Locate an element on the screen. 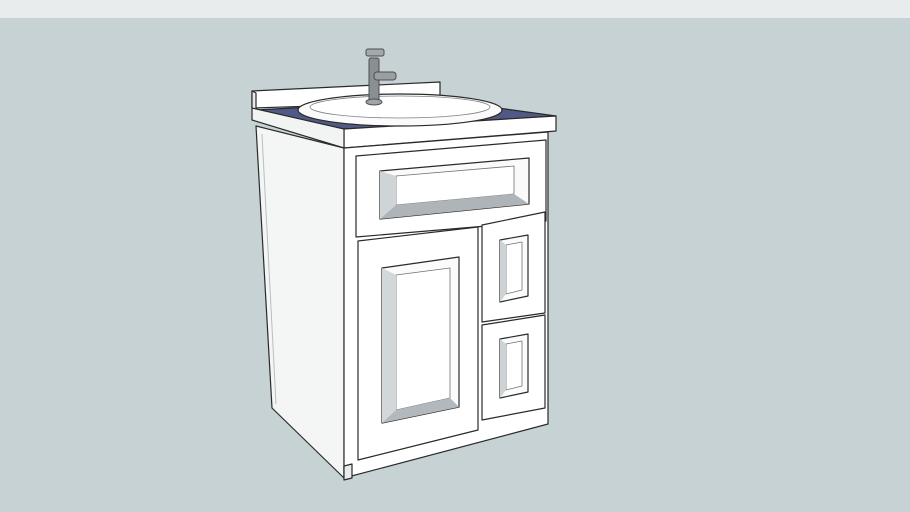  cabinet-door is located at coordinates (418, 343).